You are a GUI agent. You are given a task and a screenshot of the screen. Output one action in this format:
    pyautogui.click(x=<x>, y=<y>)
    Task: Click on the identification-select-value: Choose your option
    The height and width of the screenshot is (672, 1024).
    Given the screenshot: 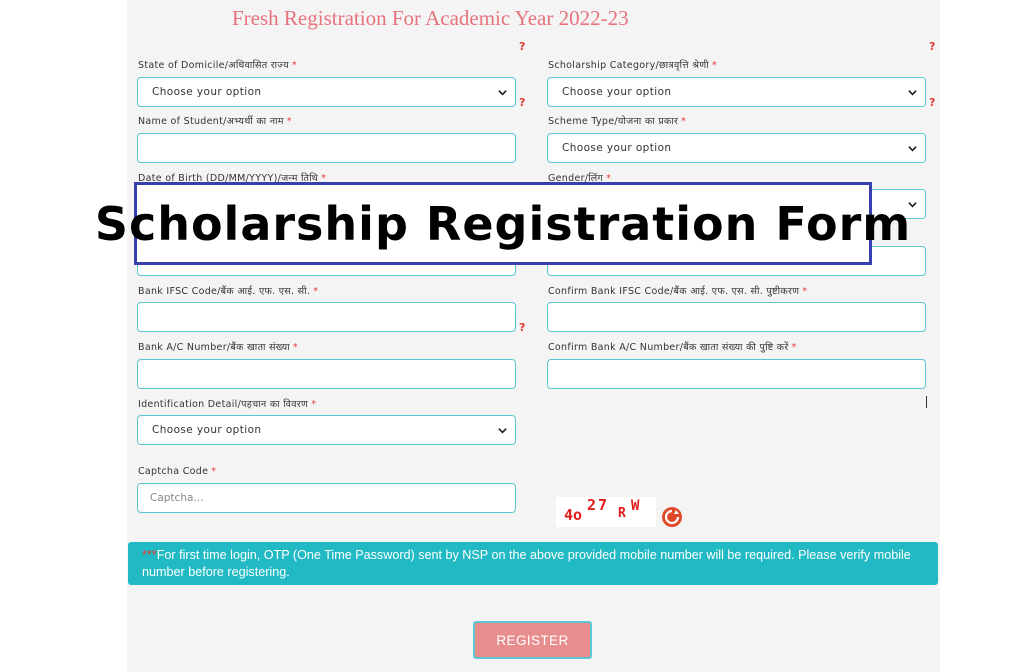 What is the action you would take?
    pyautogui.click(x=207, y=430)
    